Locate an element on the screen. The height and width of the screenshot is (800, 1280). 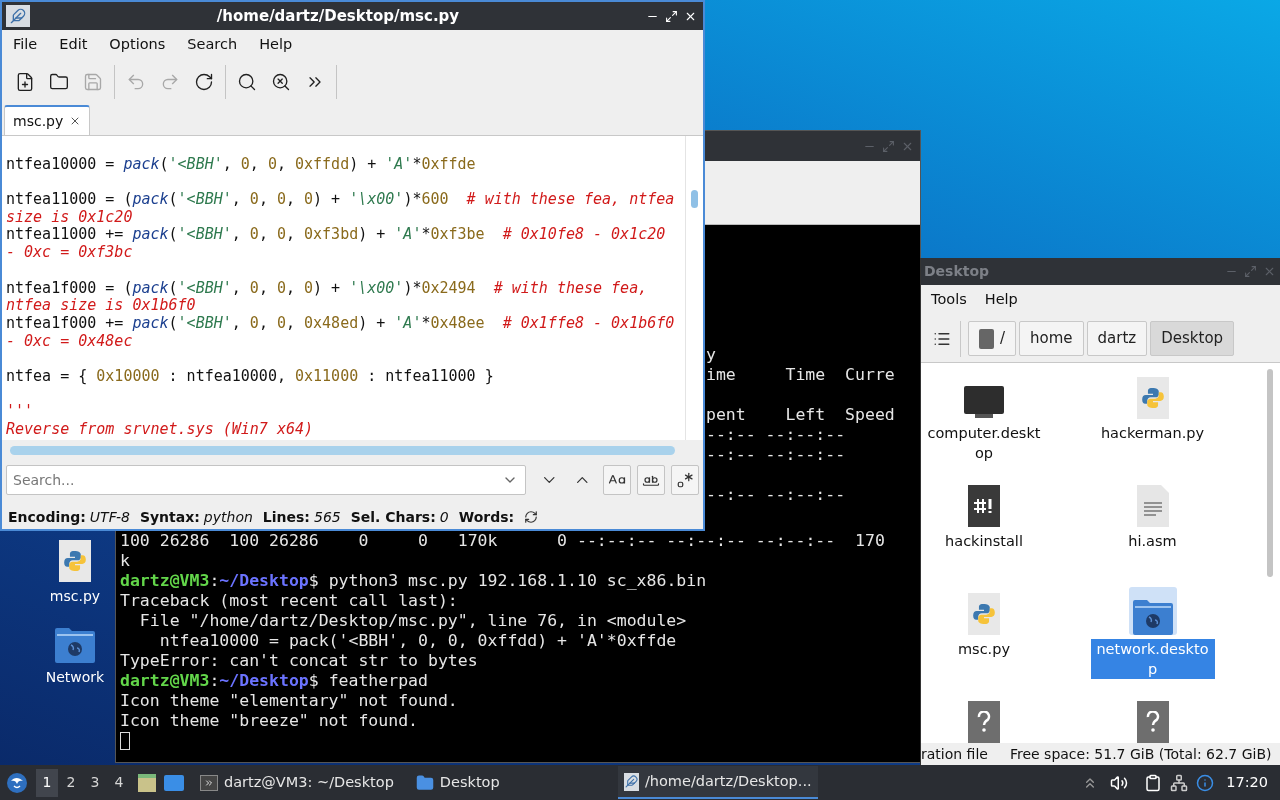
status-label: Syntax: is located at coordinates (169, 517).